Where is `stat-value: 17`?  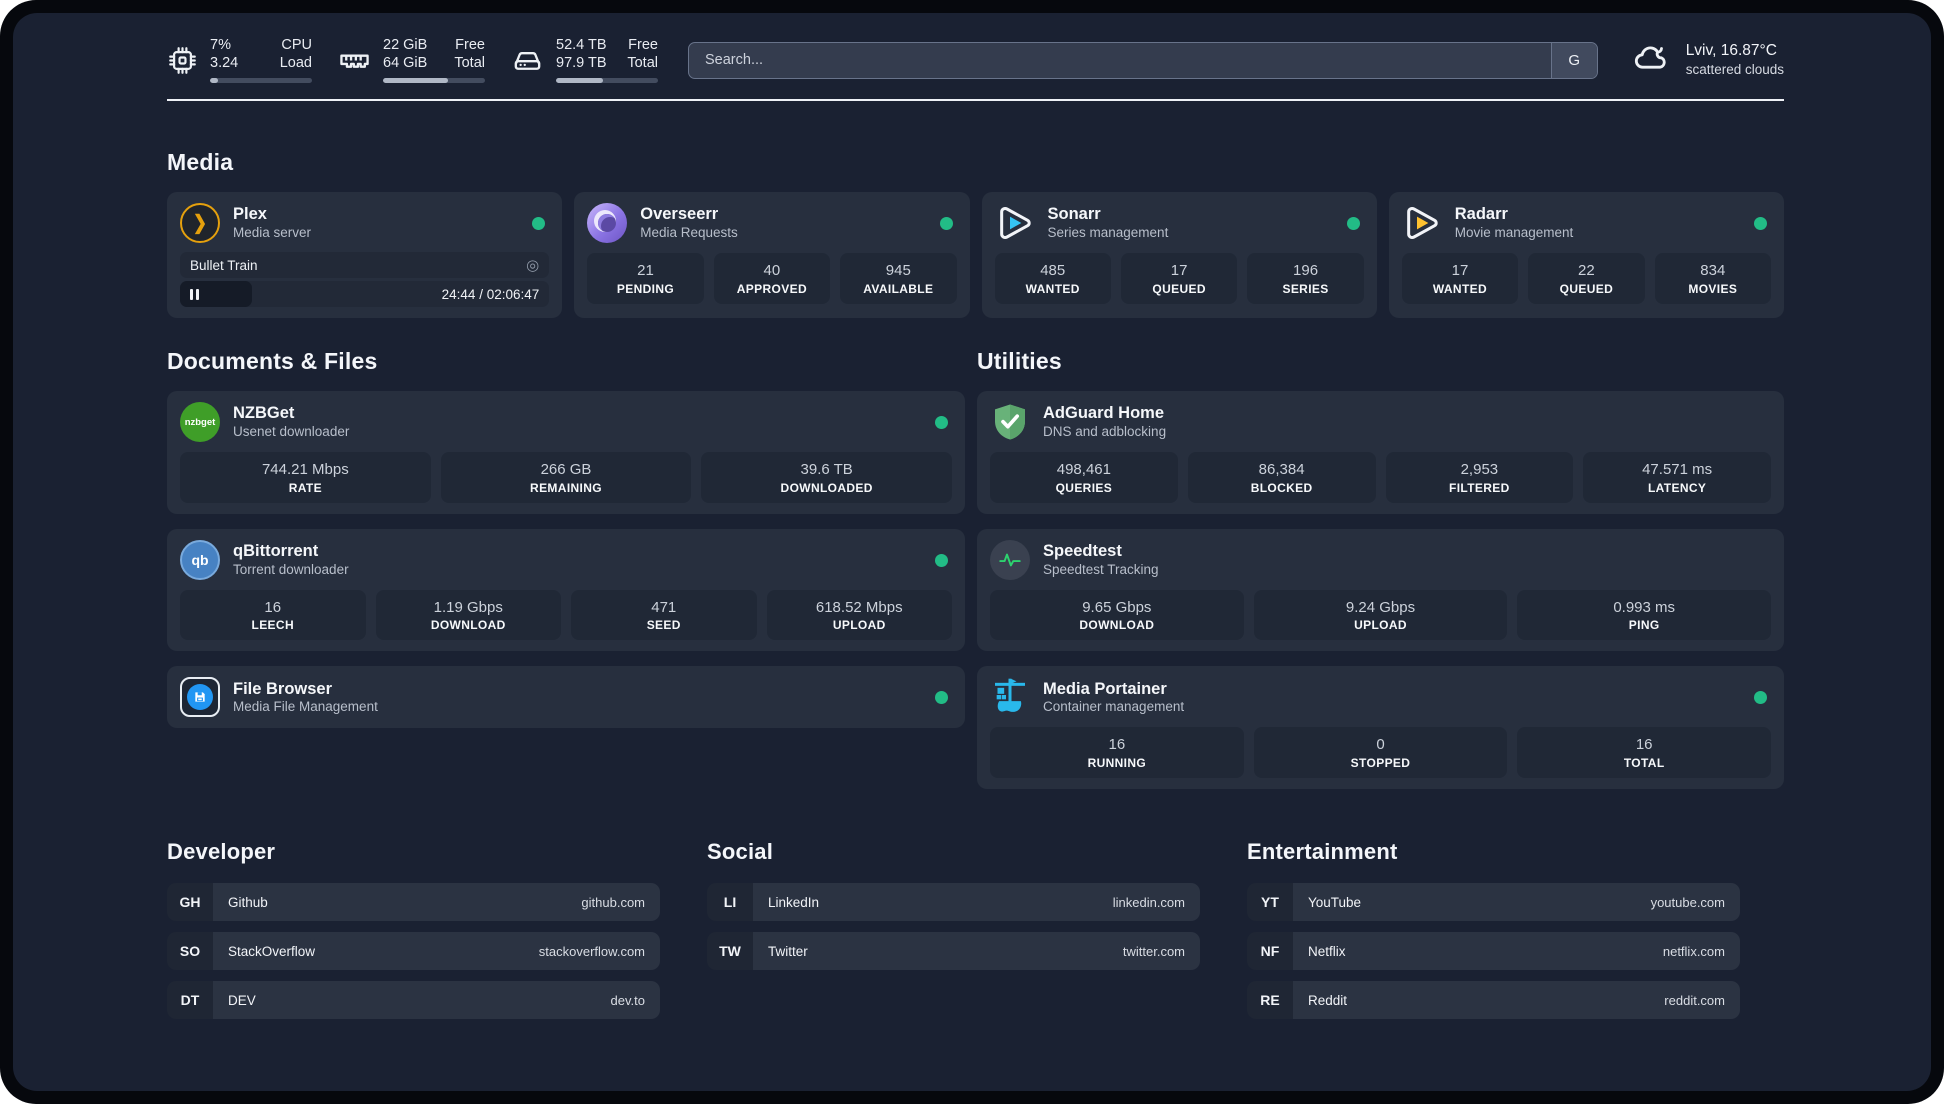 stat-value: 17 is located at coordinates (1460, 270).